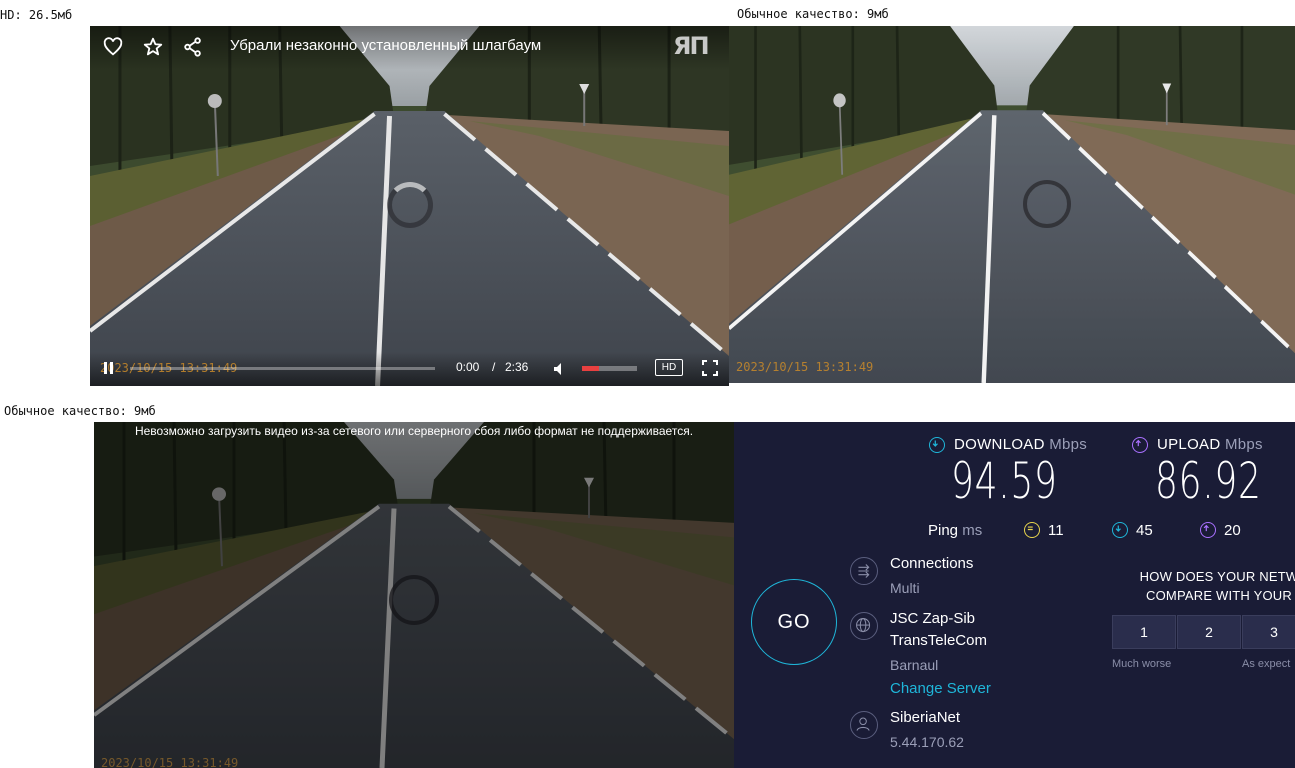  Describe the element at coordinates (1219, 595) in the screenshot. I see `survey-question-line2: COMPARE WITH YOUR` at that location.